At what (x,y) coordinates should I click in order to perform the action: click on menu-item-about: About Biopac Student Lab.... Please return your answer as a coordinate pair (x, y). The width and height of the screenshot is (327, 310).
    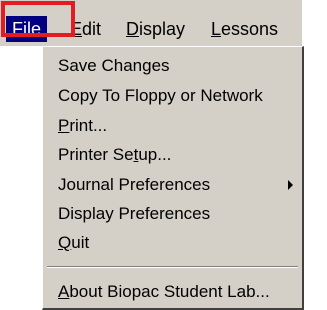
    Looking at the image, I should click on (164, 292).